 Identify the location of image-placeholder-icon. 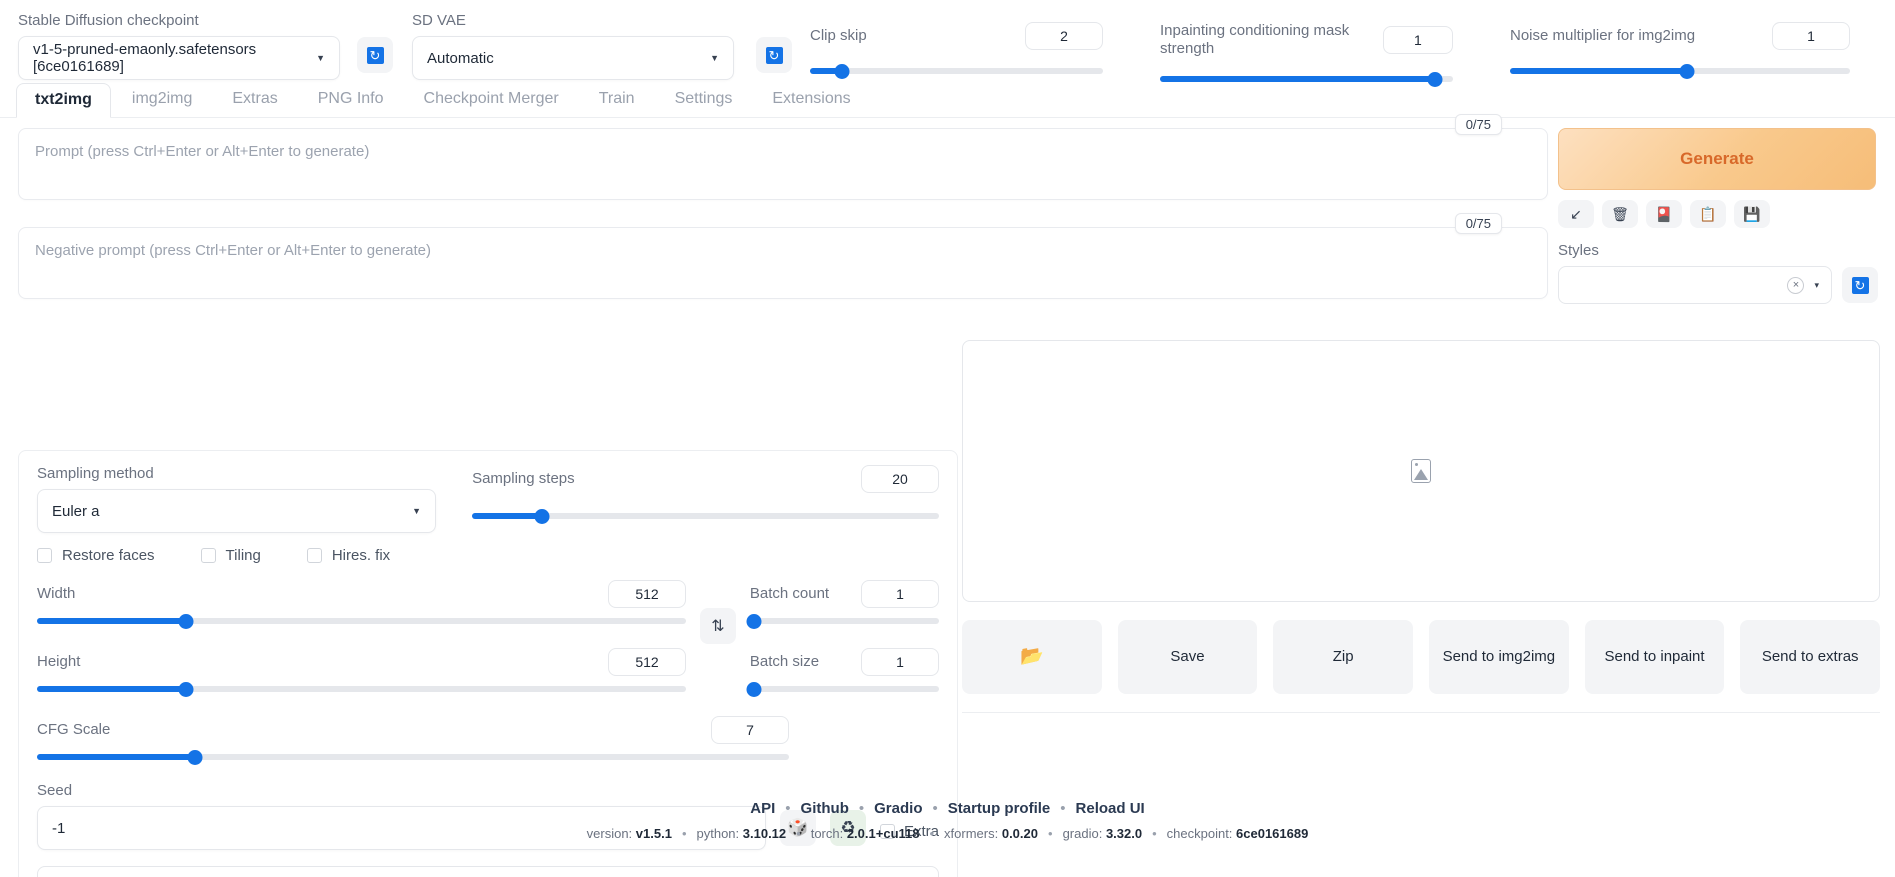
(1421, 471).